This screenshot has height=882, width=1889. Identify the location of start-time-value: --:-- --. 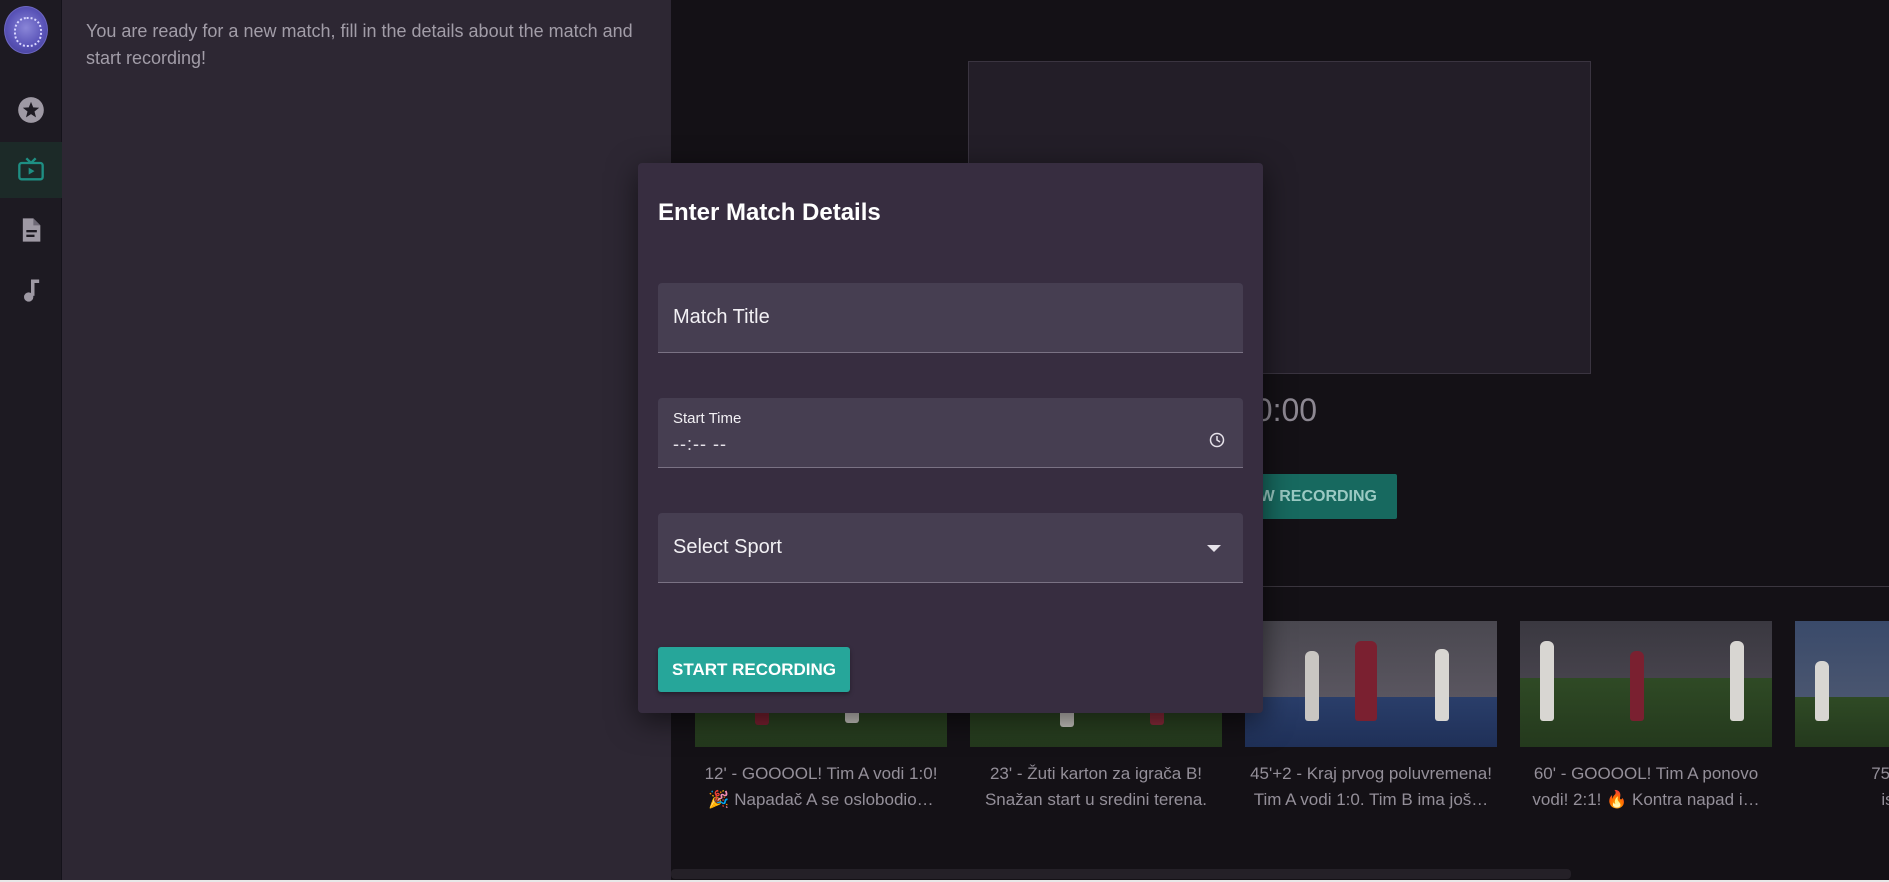
(700, 444).